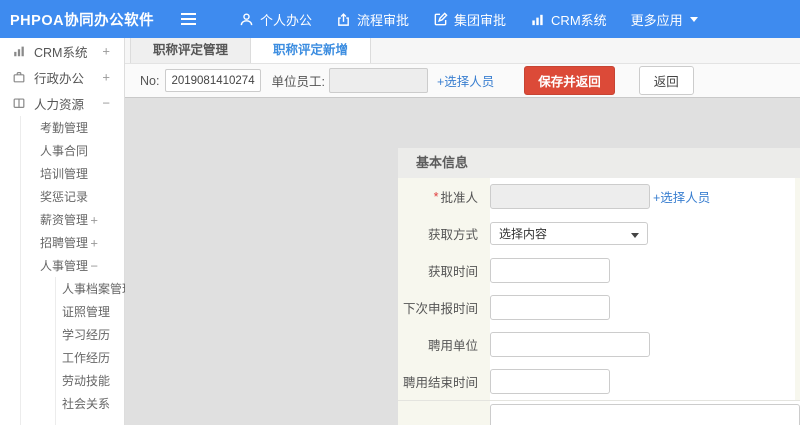  I want to click on topnav-item-personal-office: 个人办公, so click(275, 19).